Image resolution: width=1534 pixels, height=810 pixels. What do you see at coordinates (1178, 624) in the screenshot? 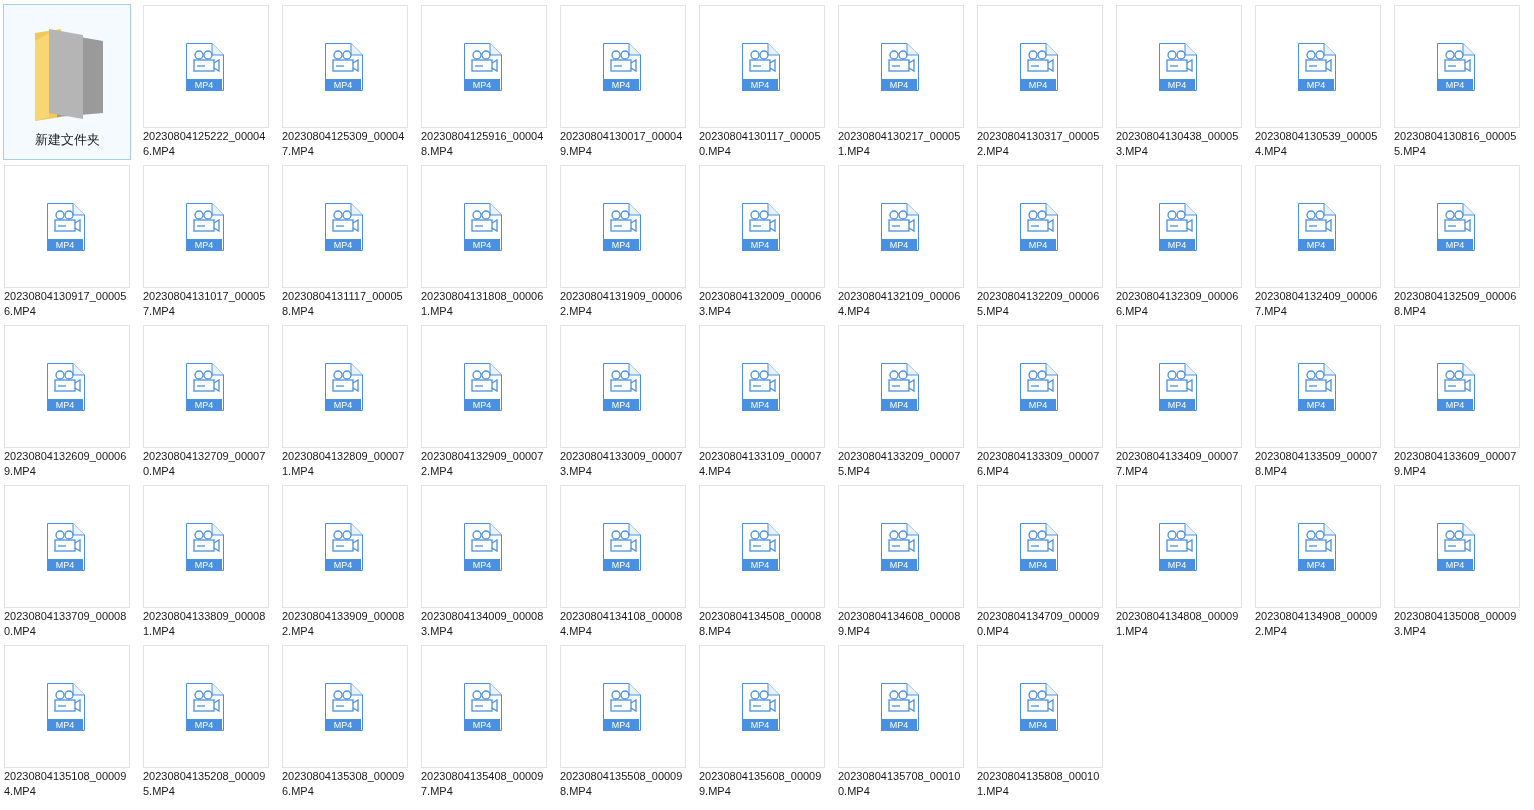
I see `file-name: 20230804134808_000091.MP4` at bounding box center [1178, 624].